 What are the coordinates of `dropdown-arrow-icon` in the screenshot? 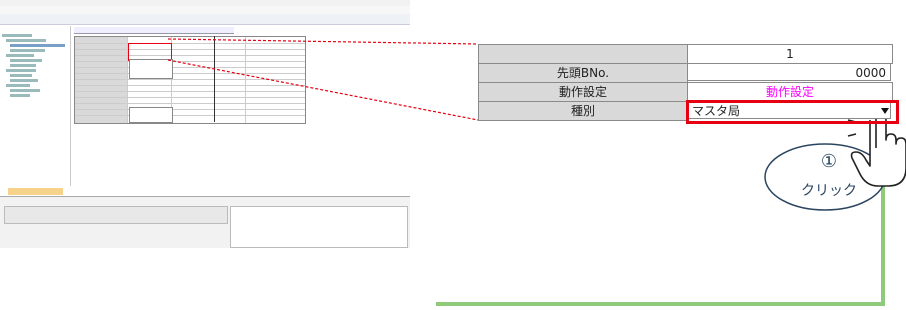 It's located at (885, 111).